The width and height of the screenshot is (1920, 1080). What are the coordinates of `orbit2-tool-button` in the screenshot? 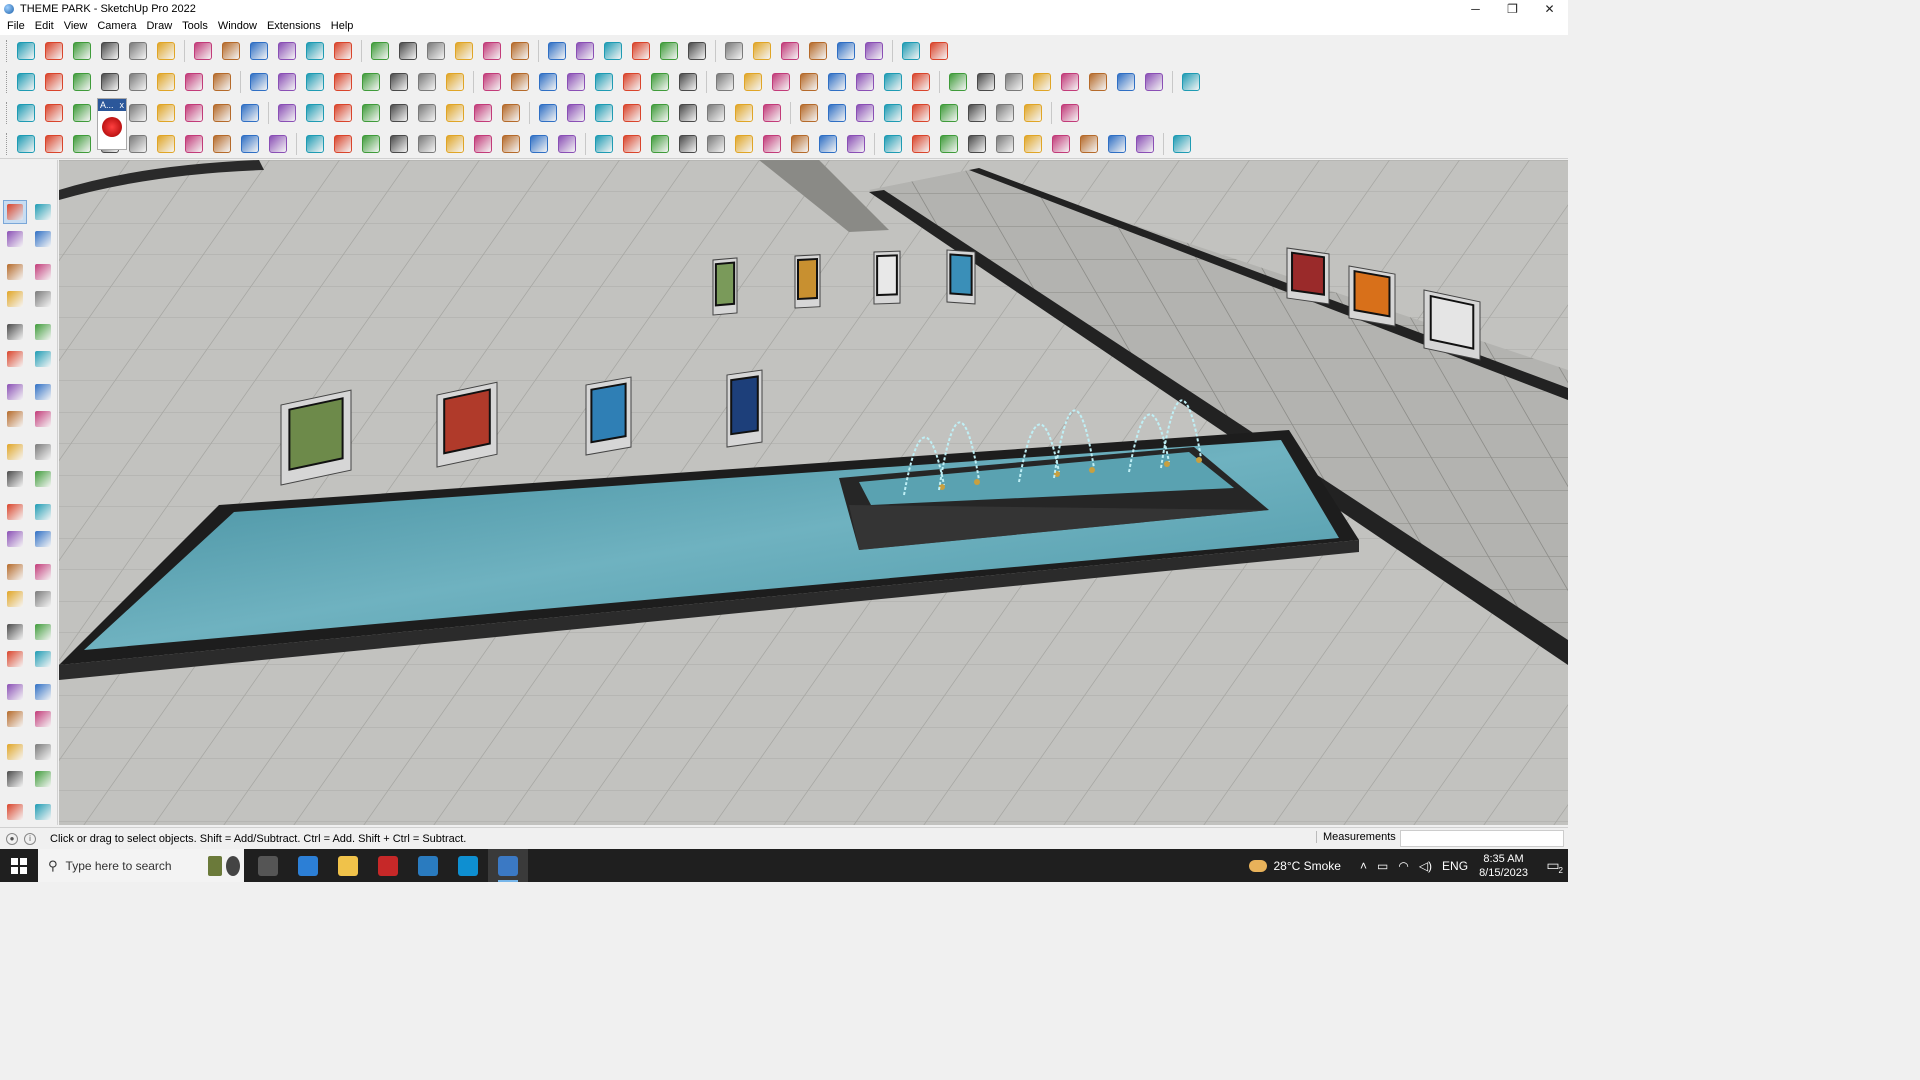 It's located at (15, 632).